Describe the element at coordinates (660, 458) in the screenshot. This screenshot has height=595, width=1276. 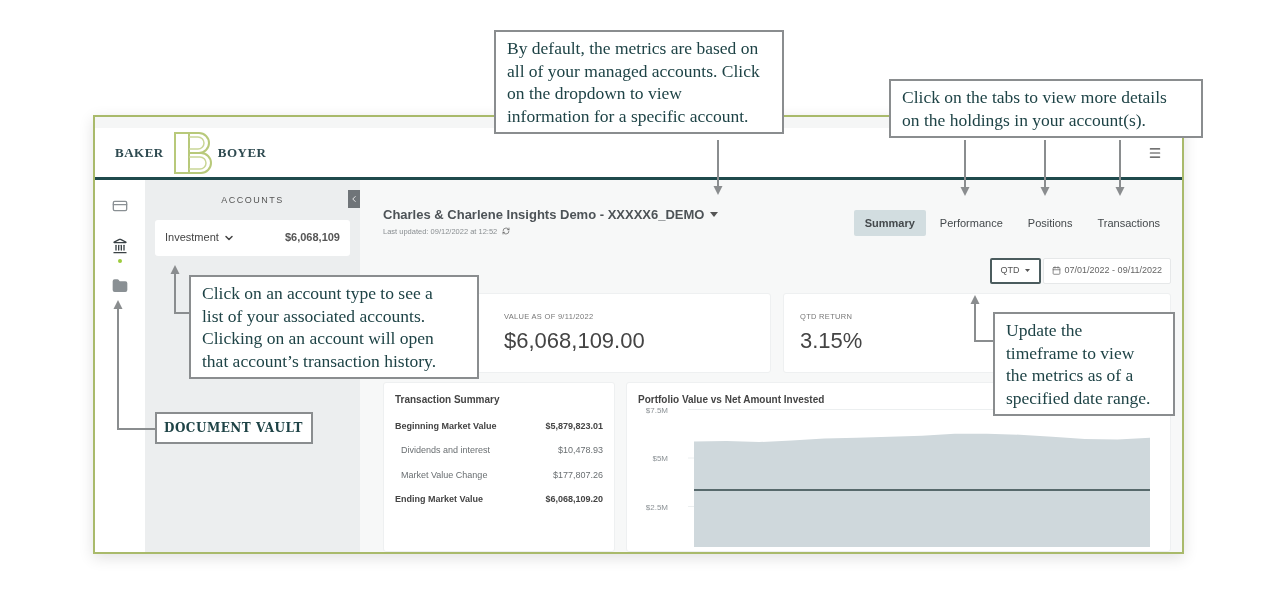
I see `axis-label: $5M` at that location.